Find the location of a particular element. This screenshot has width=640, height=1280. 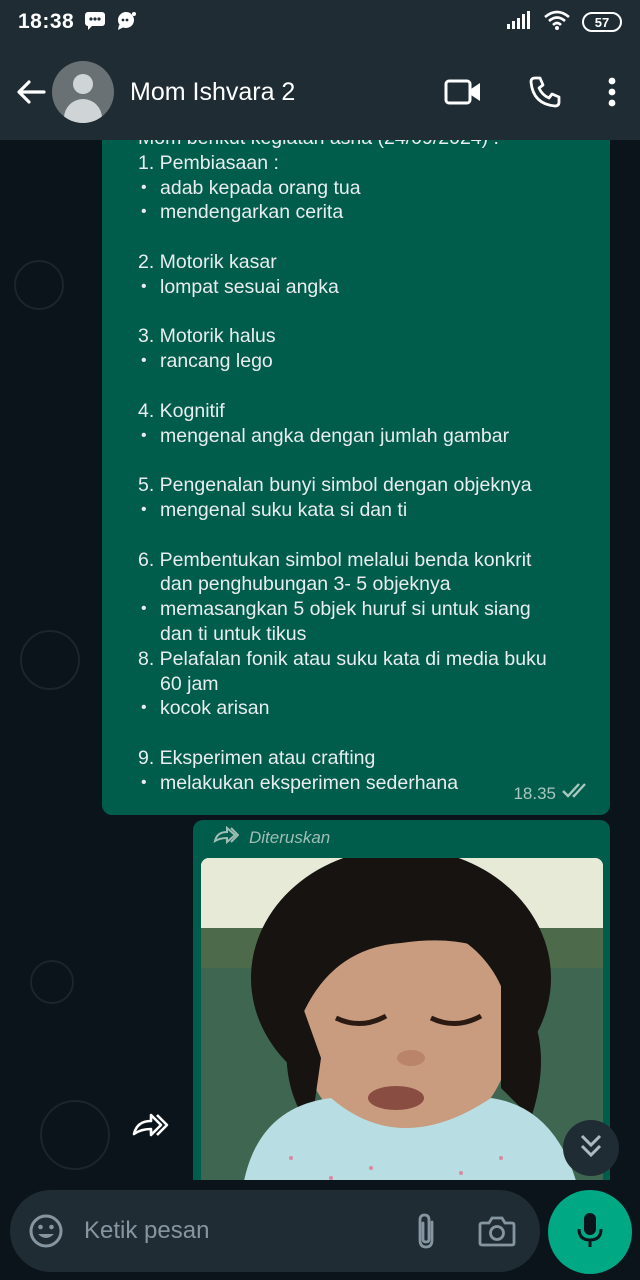

forwarded-label: Diteruskan is located at coordinates (272, 837).